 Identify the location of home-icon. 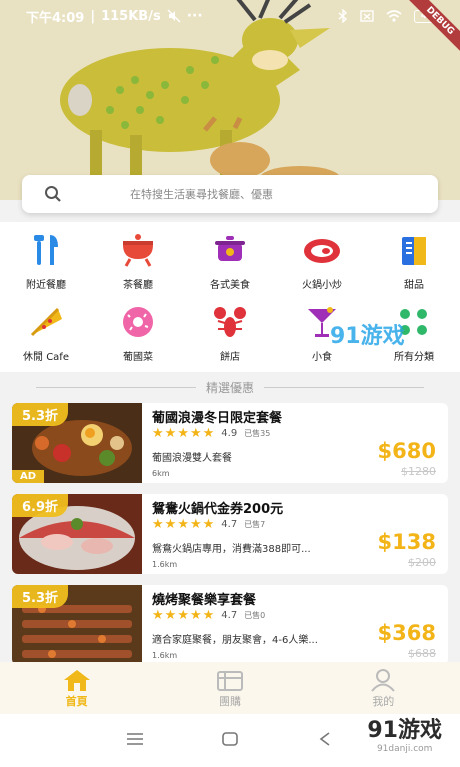
(76, 680).